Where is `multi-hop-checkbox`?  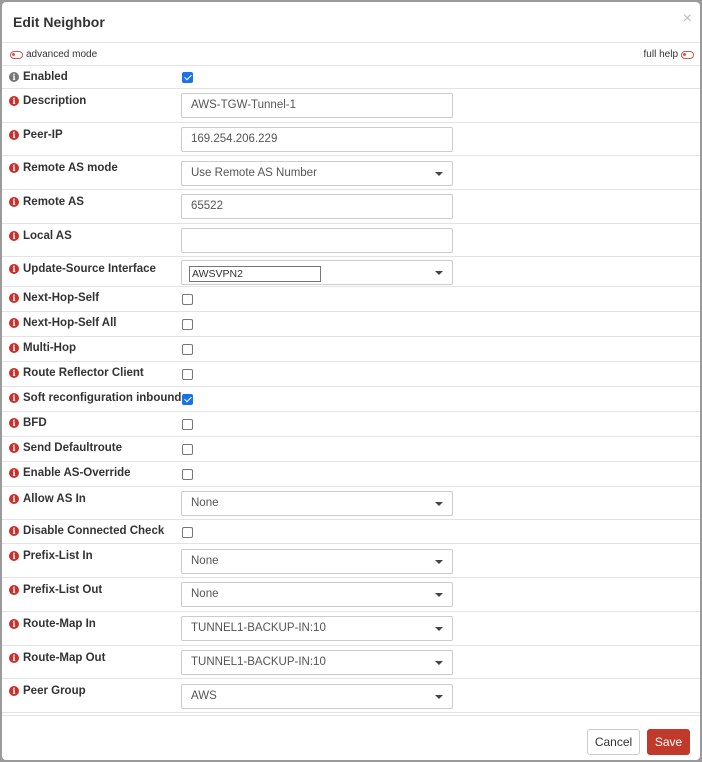
multi-hop-checkbox is located at coordinates (187, 350).